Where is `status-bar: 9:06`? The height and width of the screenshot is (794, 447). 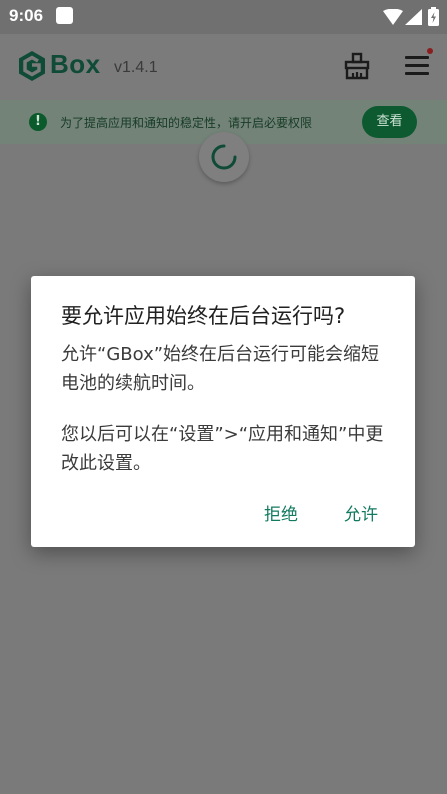 status-bar: 9:06 is located at coordinates (223, 17).